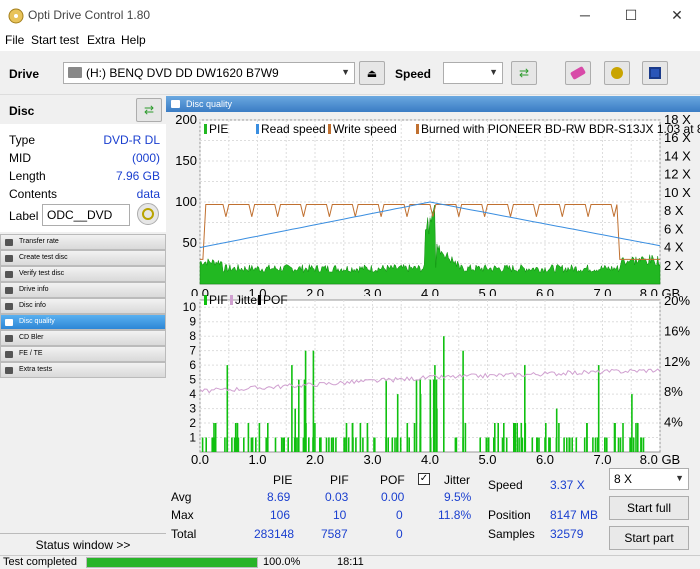 The image size is (700, 569). I want to click on type-value: DVD-R DL, so click(131, 140).